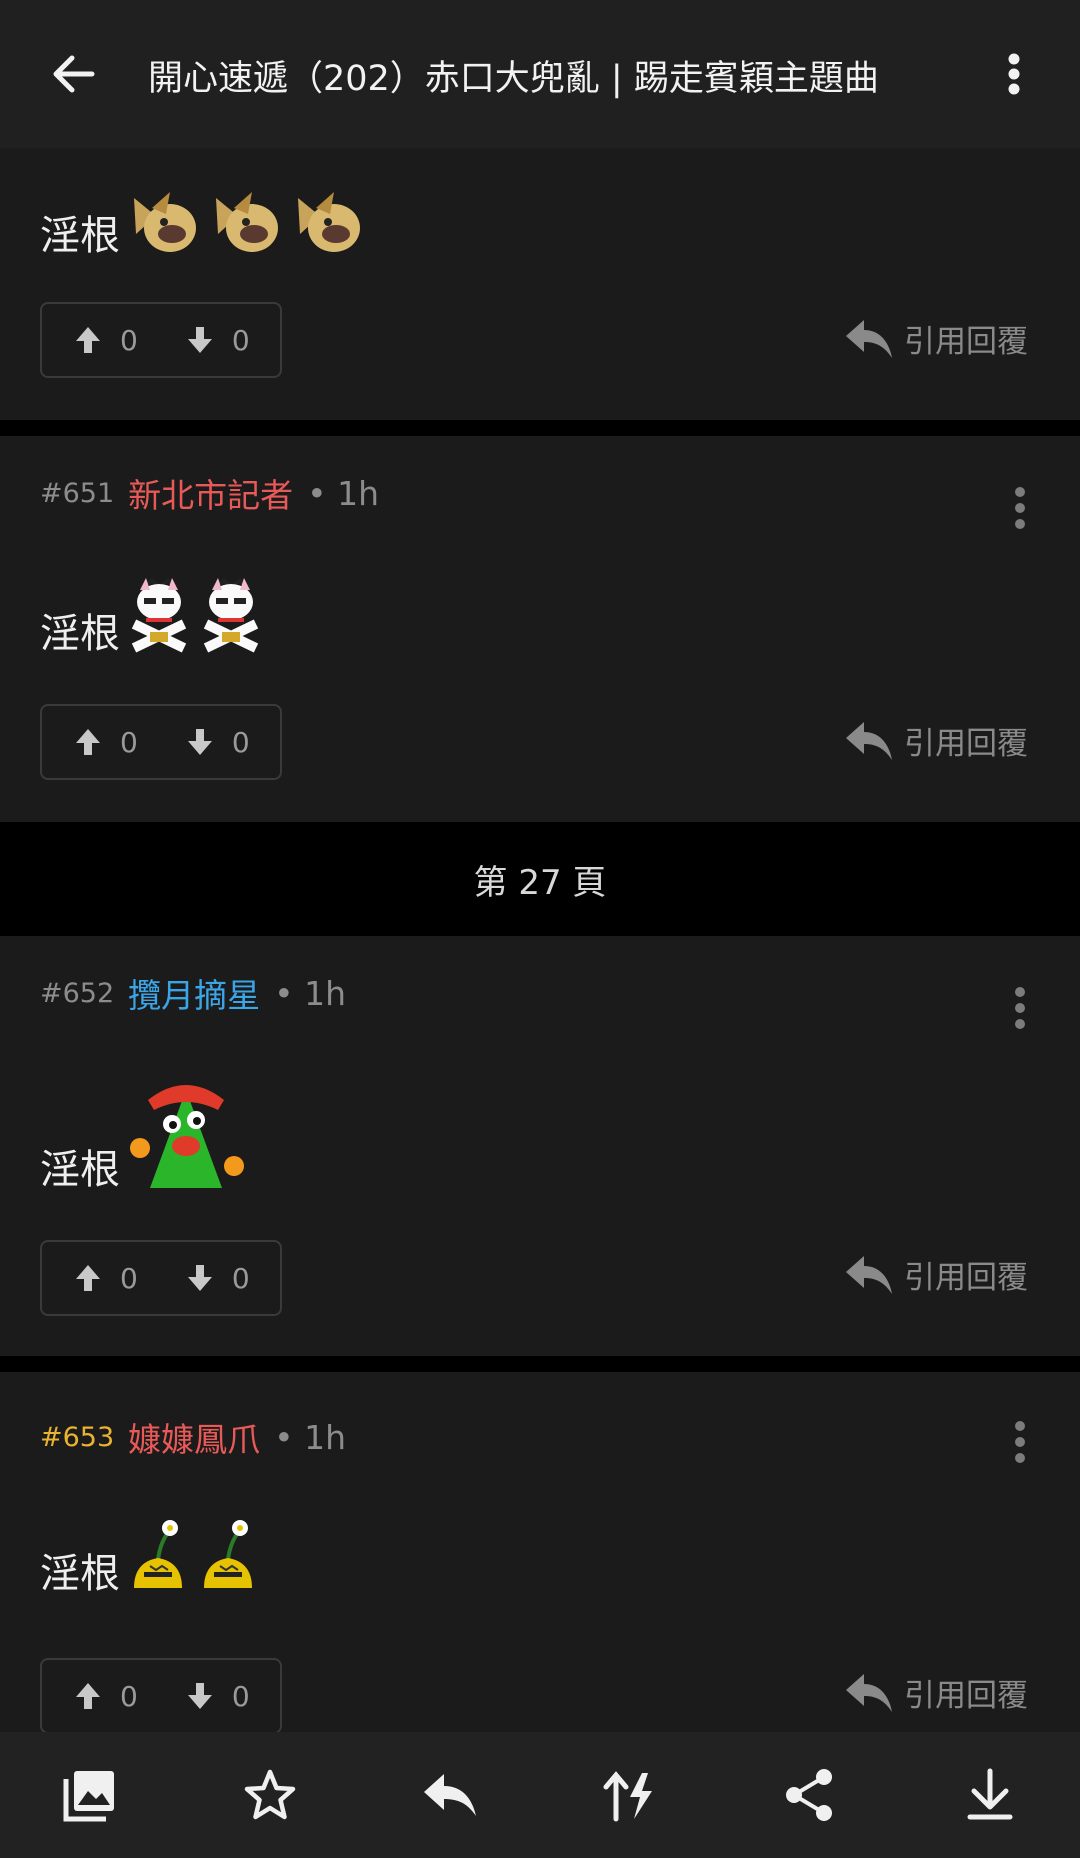 The width and height of the screenshot is (1080, 1858). Describe the element at coordinates (810, 1795) in the screenshot. I see `share-icon` at that location.